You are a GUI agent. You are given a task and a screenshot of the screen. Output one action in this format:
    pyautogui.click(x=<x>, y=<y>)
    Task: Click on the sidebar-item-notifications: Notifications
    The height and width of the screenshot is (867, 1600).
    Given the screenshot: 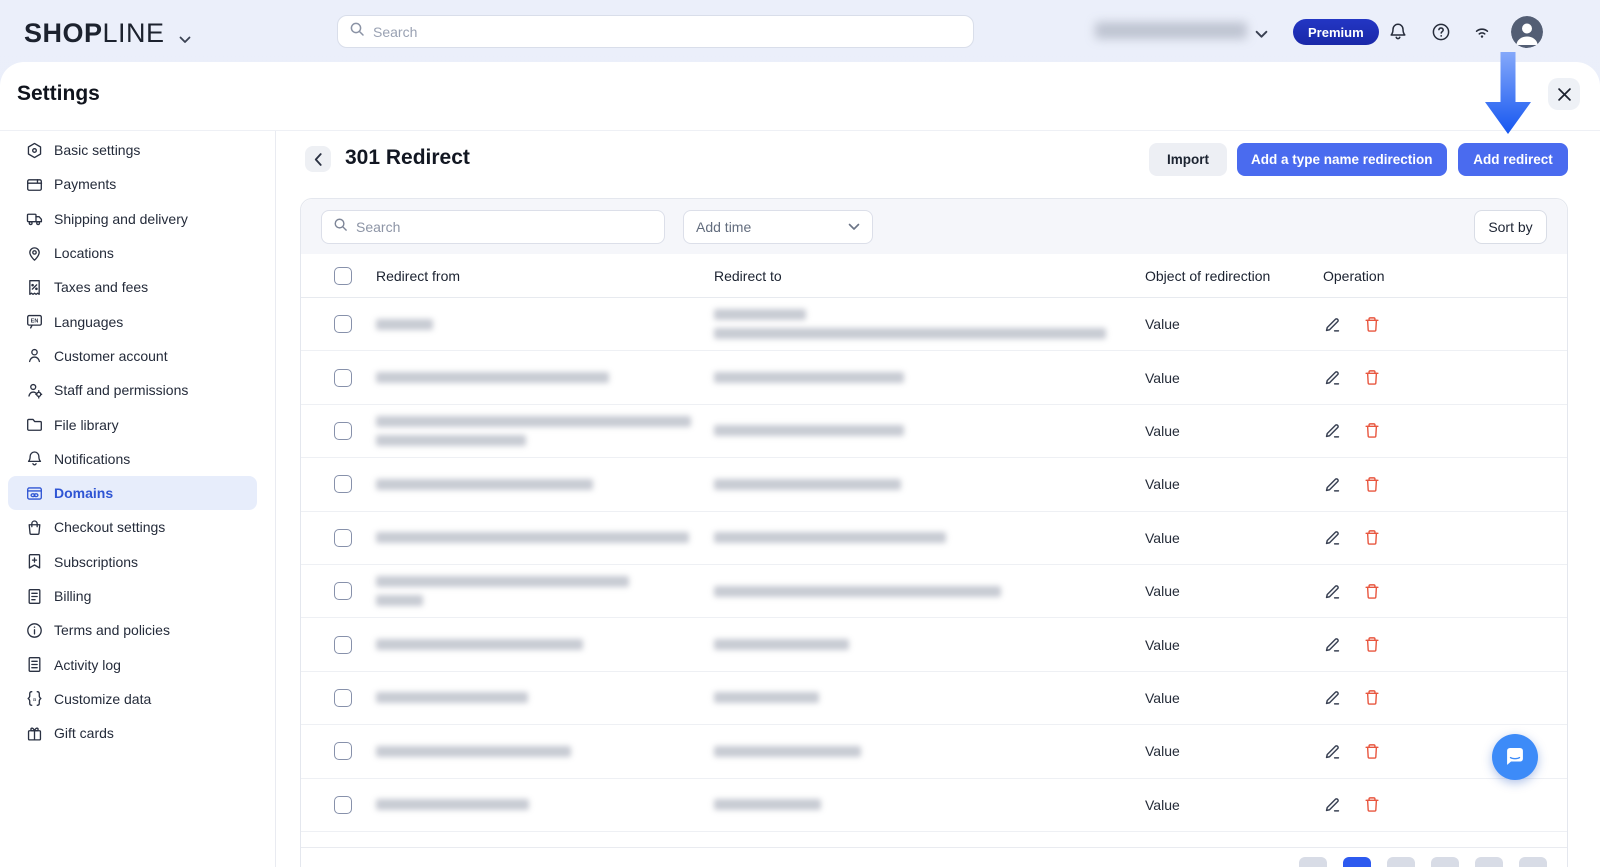 What is the action you would take?
    pyautogui.click(x=132, y=459)
    